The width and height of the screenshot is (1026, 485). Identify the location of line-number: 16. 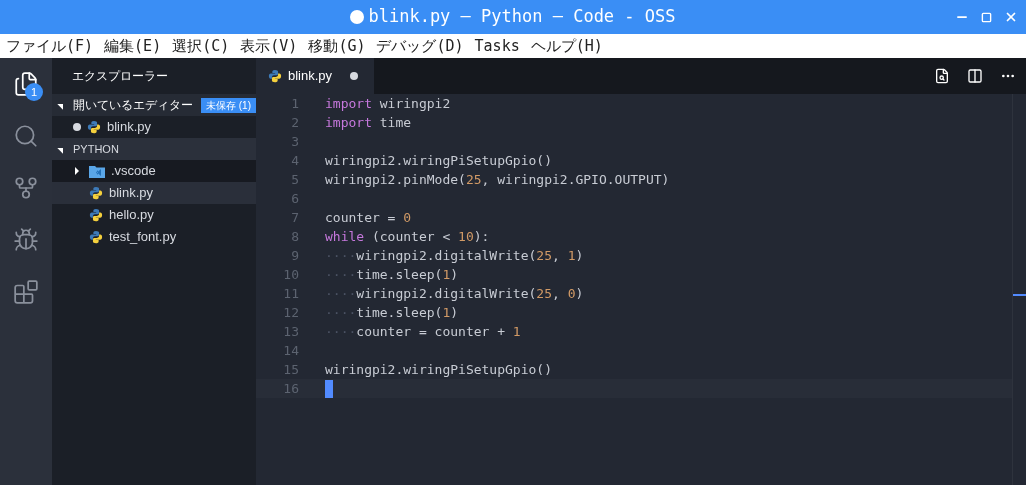
(290, 388).